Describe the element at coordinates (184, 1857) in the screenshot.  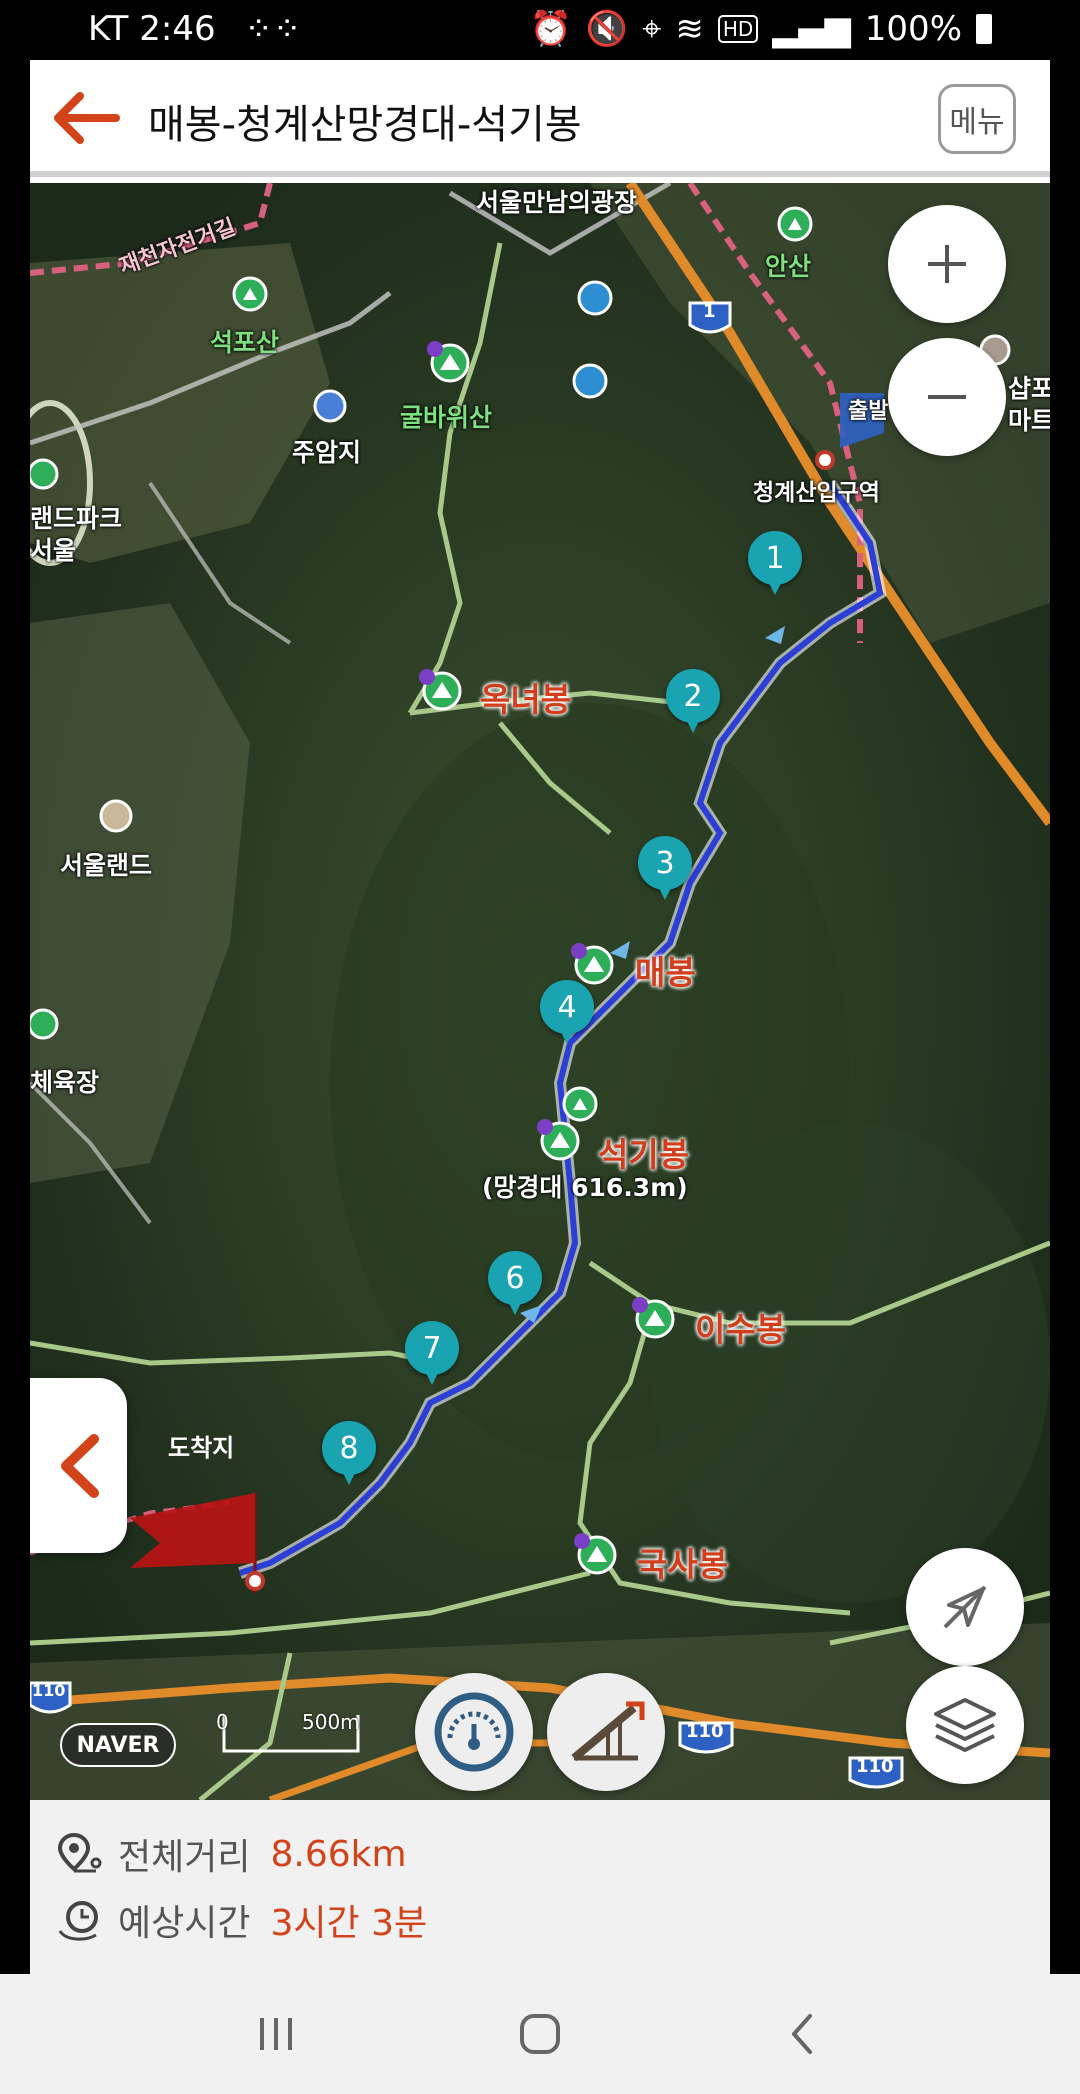
I see `distance-label: 전체거리` at that location.